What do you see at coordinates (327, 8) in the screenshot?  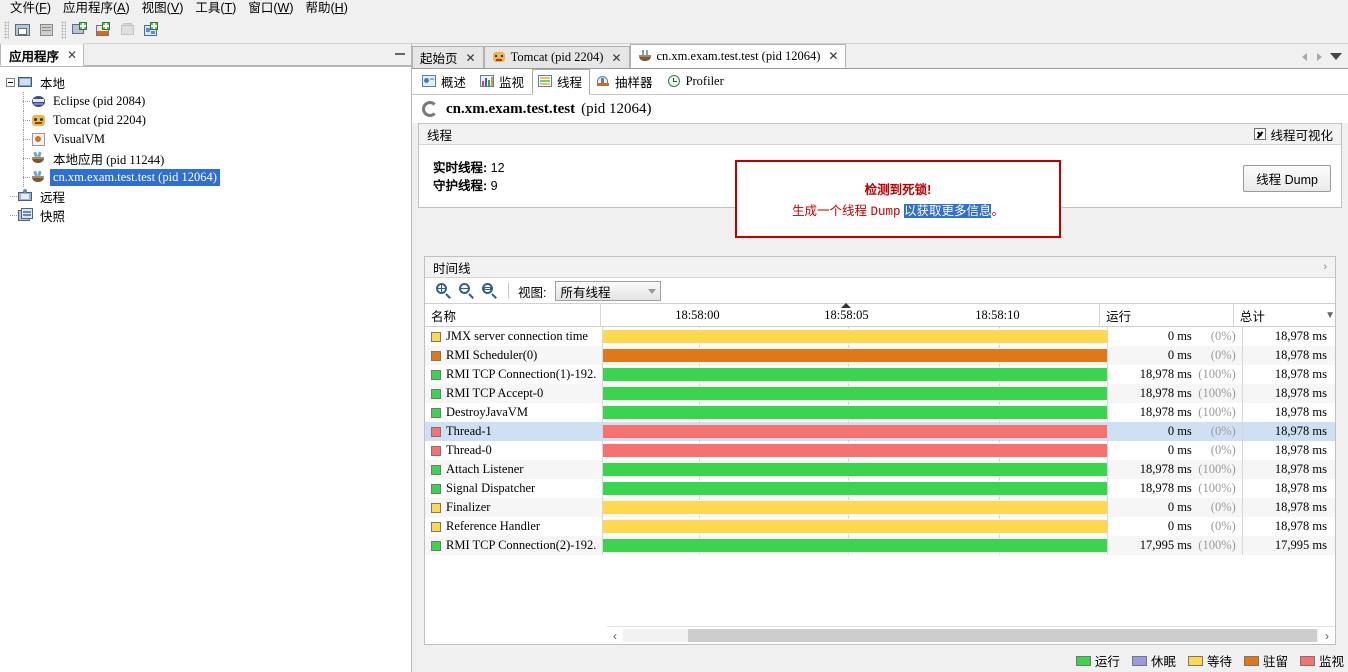 I see `menu-help: 帮助(H)` at bounding box center [327, 8].